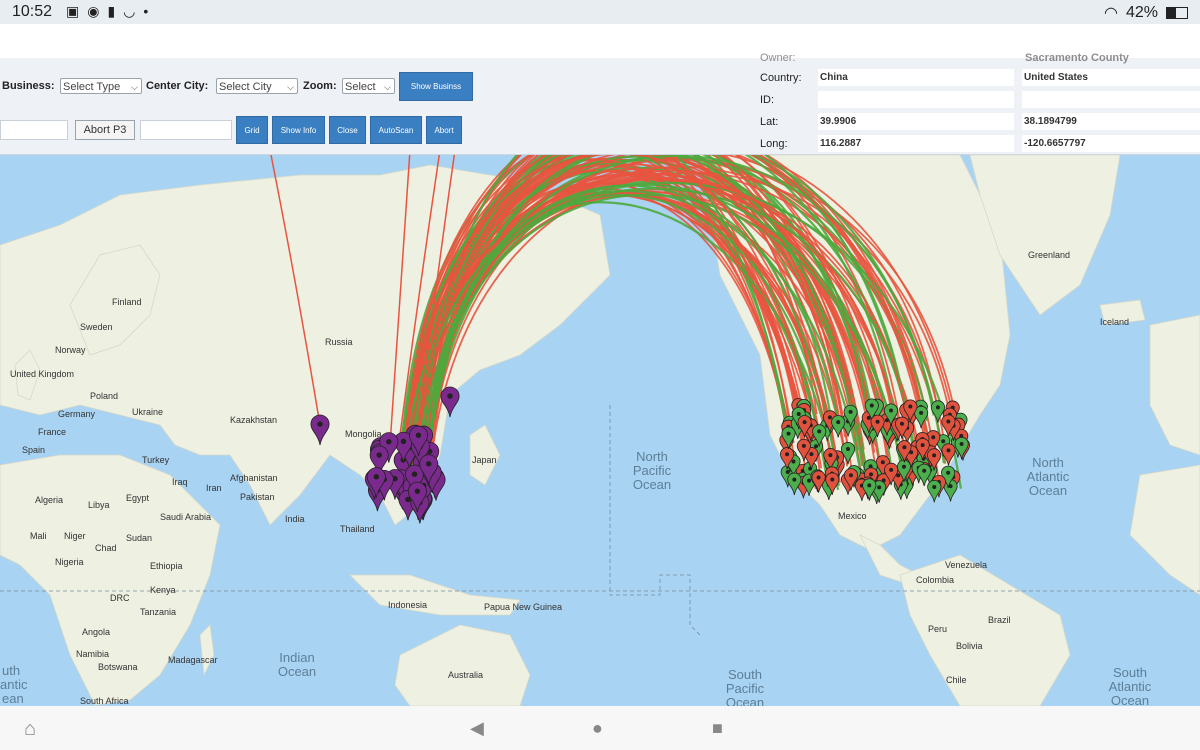  I want to click on label-north-atlantic-2: Atlantic, so click(1048, 476).